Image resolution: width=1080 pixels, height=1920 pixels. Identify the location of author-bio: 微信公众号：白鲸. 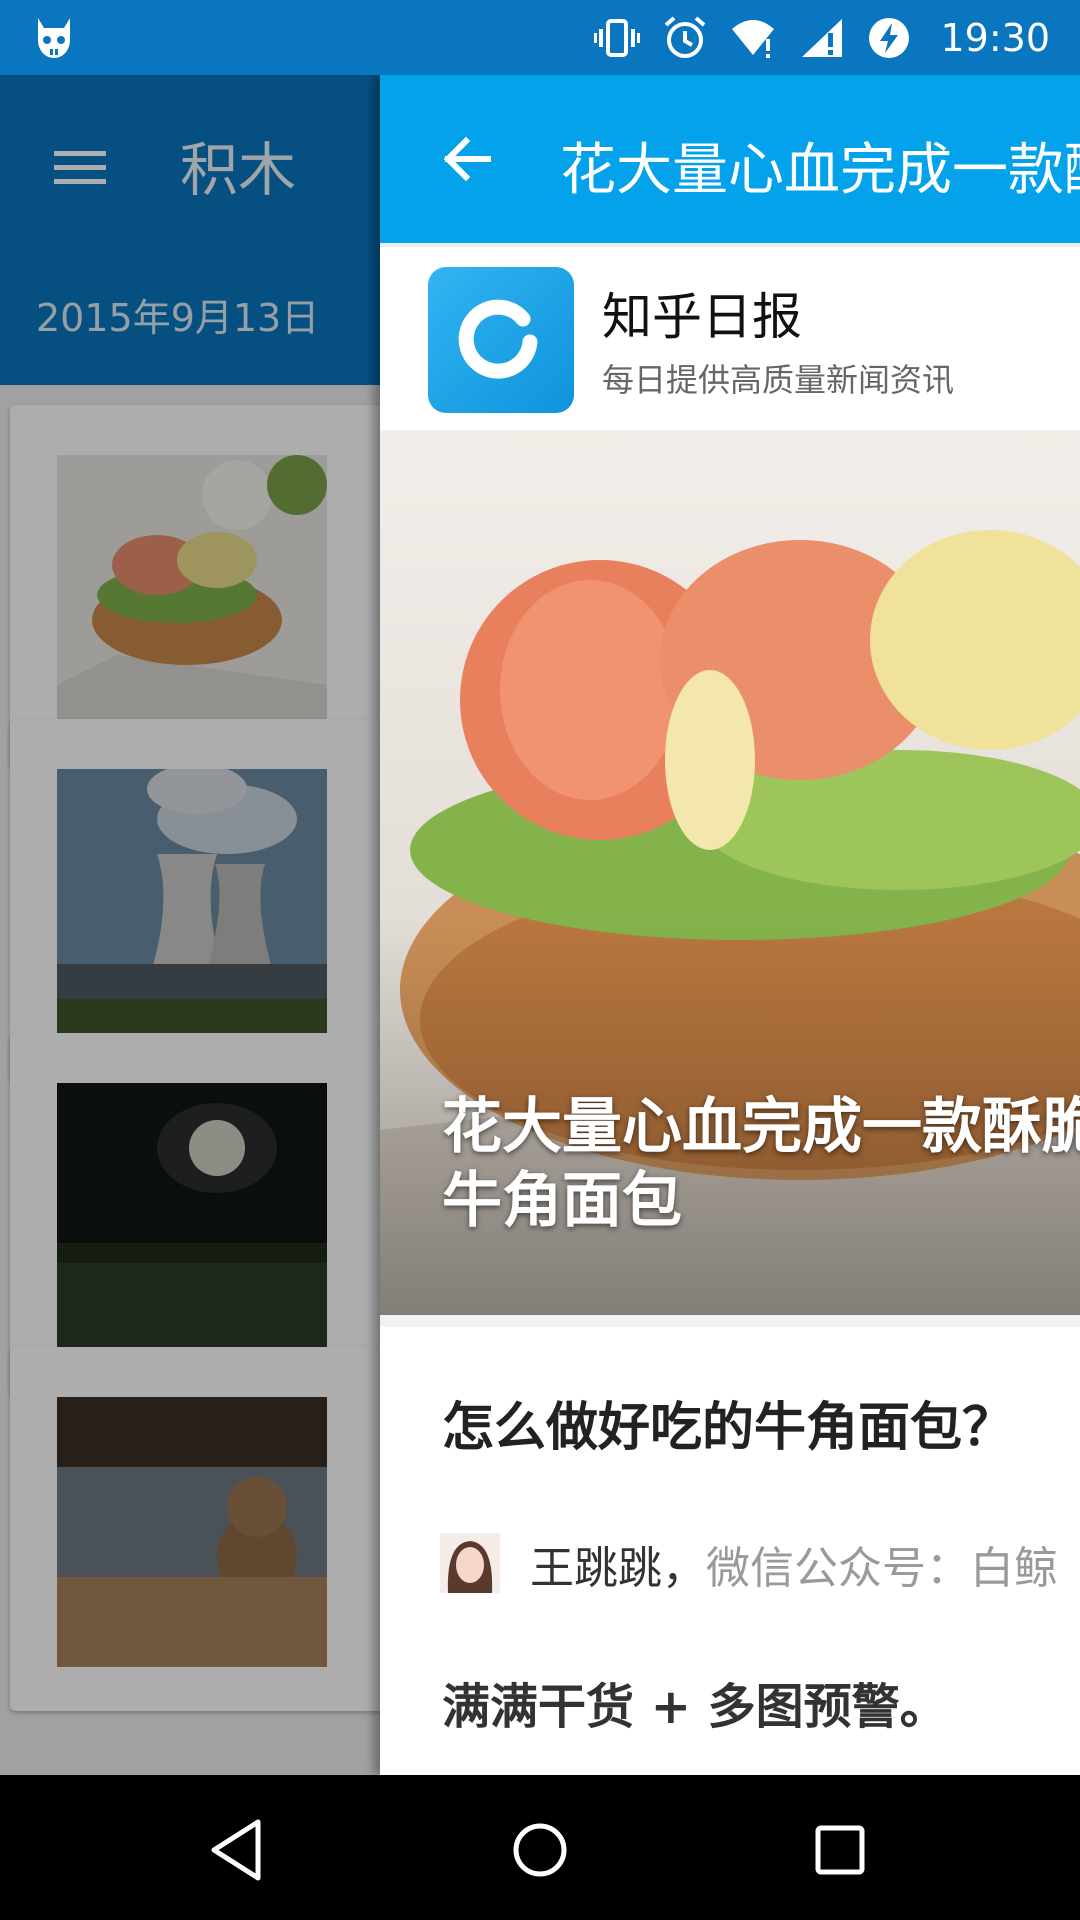
(882, 1568).